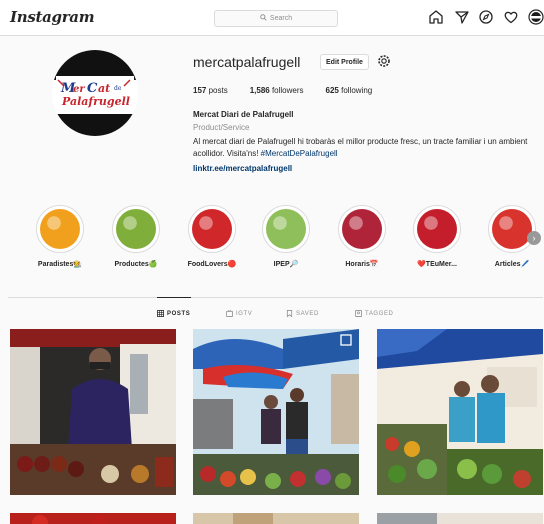  What do you see at coordinates (374, 313) in the screenshot?
I see `tab-tagged: TAGGED` at bounding box center [374, 313].